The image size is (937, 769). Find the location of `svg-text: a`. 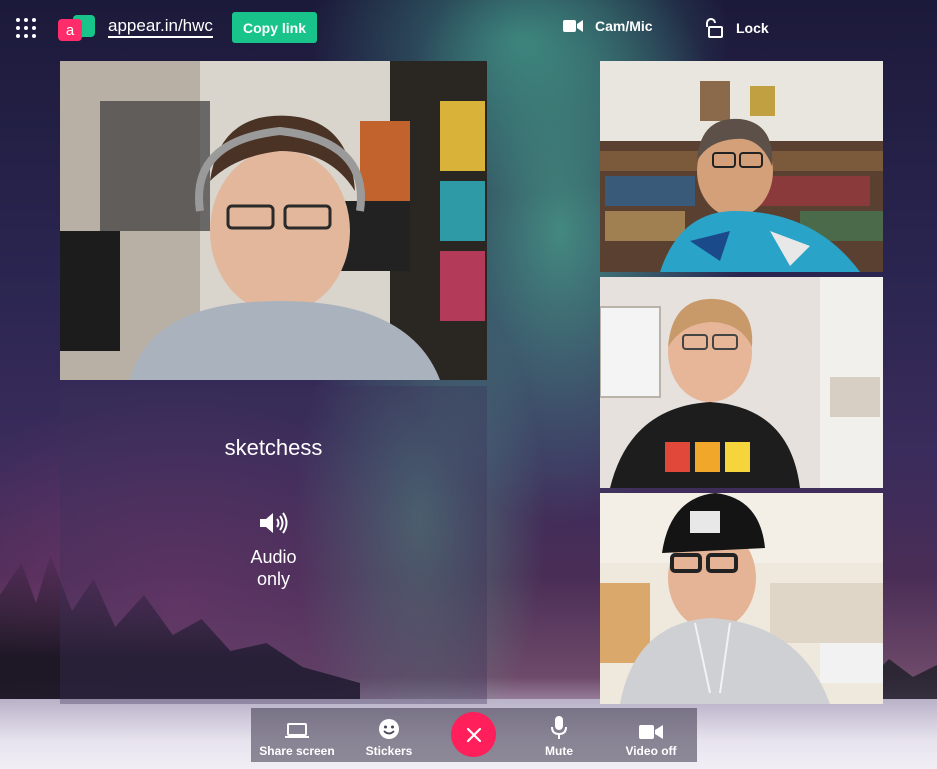

svg-text: a is located at coordinates (70, 30).